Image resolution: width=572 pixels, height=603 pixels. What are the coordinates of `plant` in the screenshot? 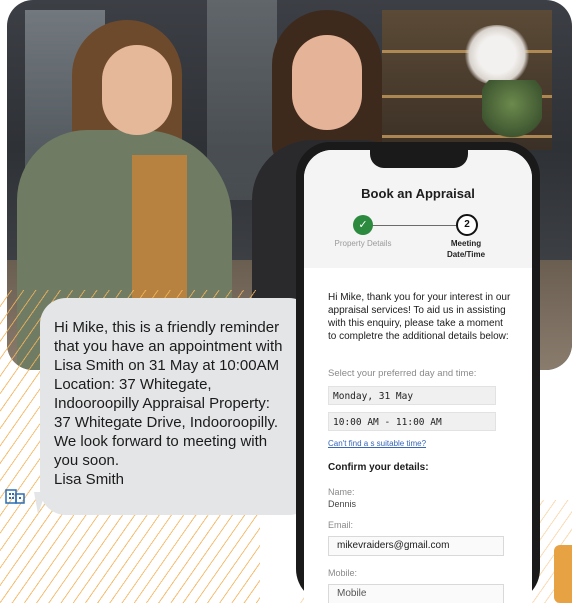 It's located at (512, 110).